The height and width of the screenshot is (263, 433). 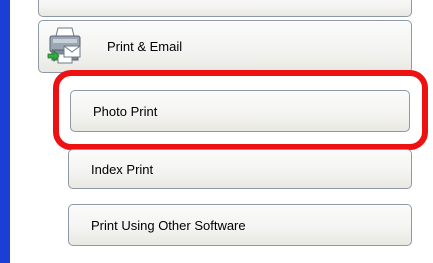 What do you see at coordinates (5, 131) in the screenshot?
I see `left-strip` at bounding box center [5, 131].